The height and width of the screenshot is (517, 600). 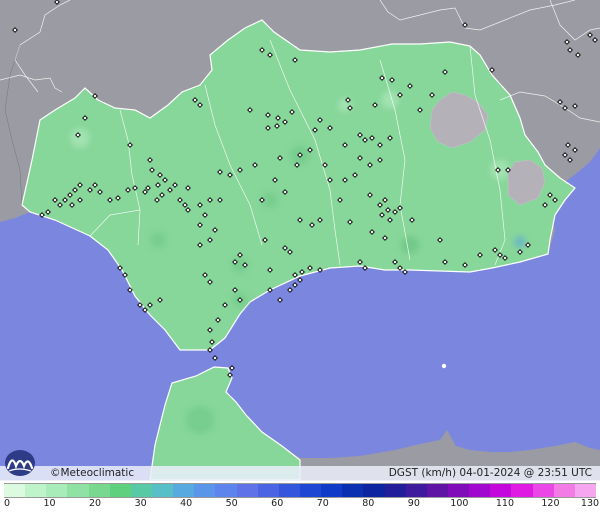 I want to click on color-scale-label: 50, so click(x=231, y=503).